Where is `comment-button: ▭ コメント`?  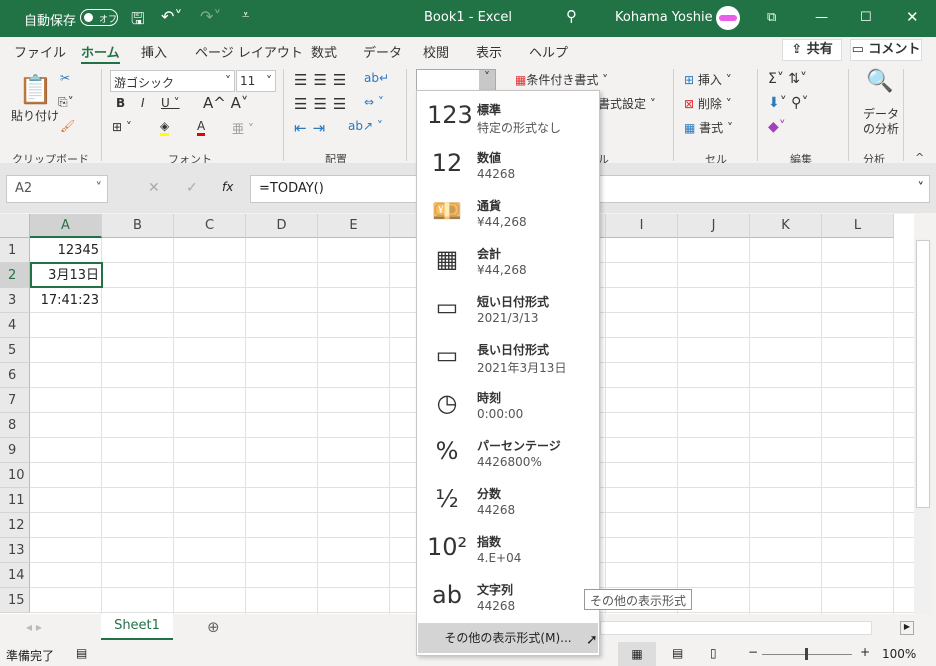
comment-button: ▭ コメント is located at coordinates (886, 50).